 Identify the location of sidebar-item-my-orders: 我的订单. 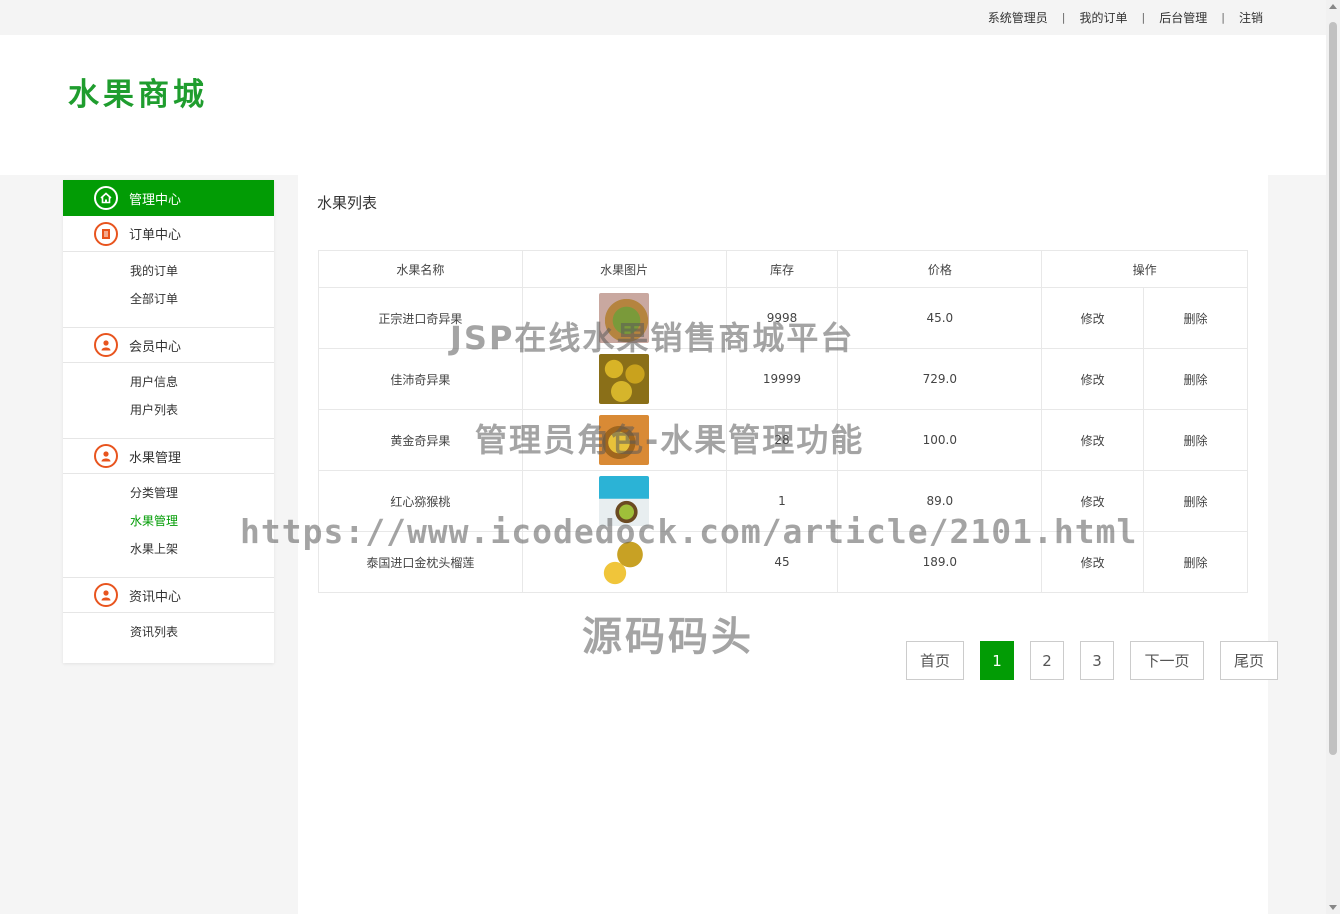
(202, 271).